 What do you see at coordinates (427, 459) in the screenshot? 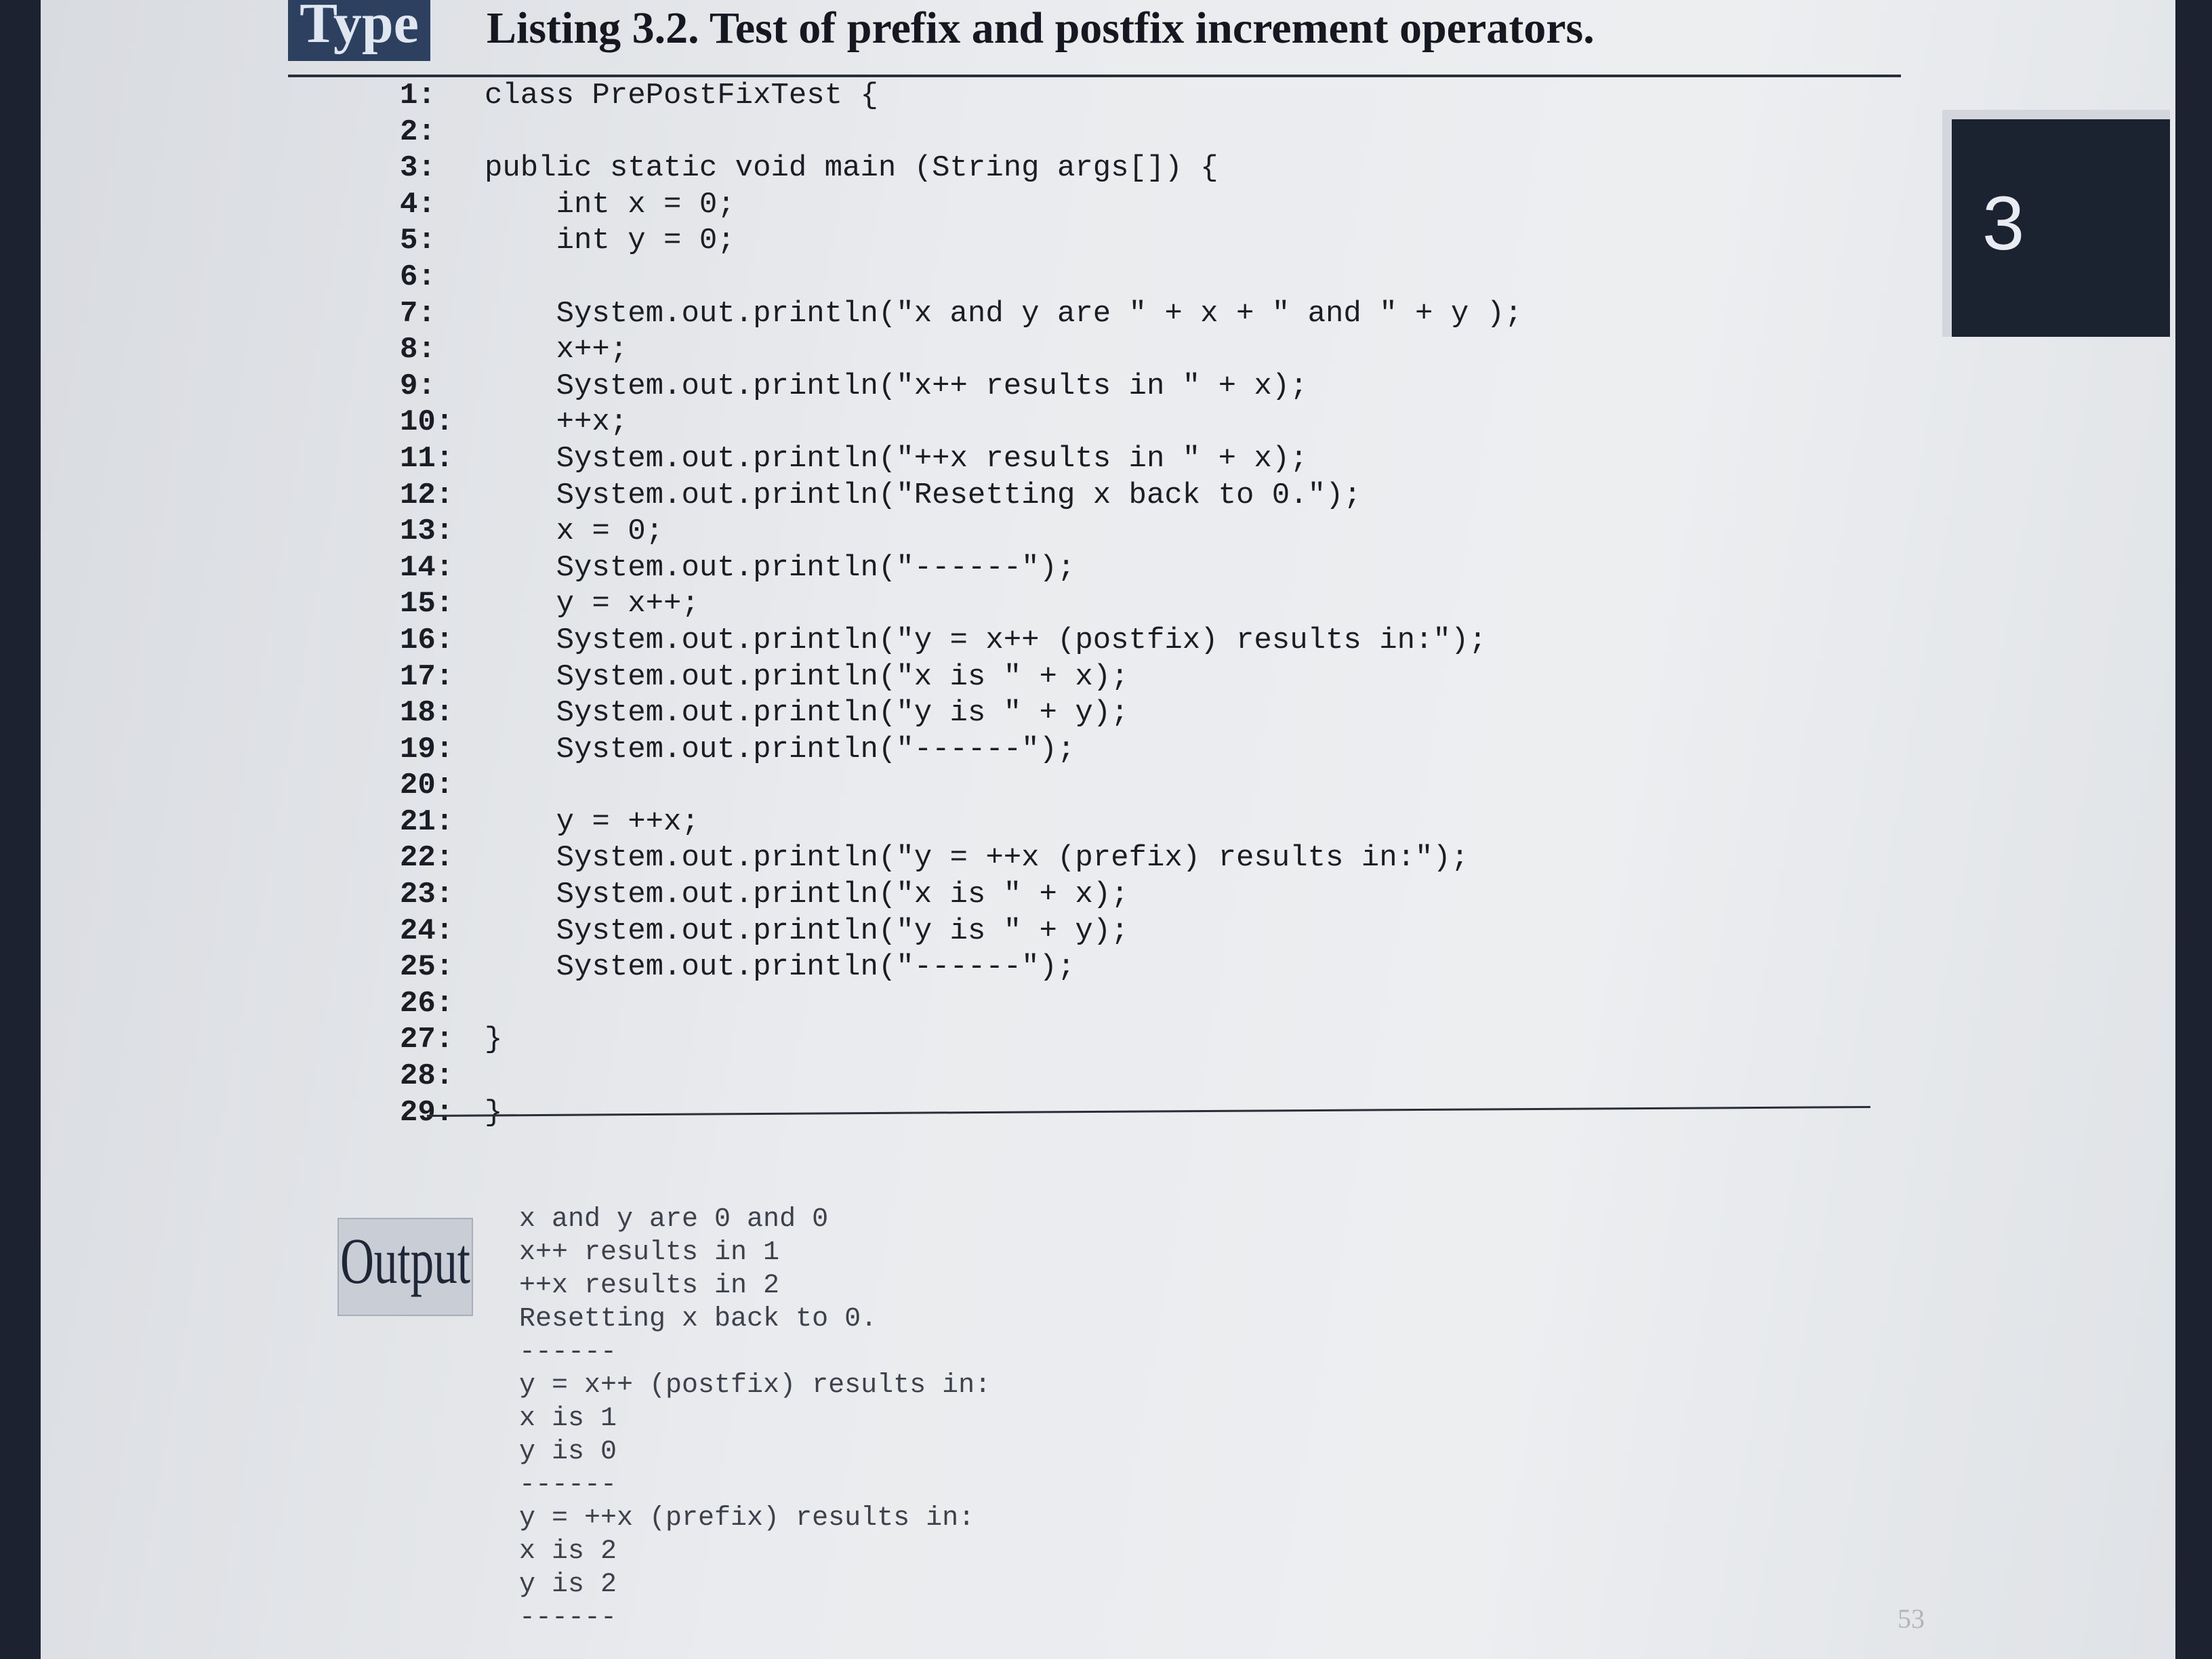
I see `line-number: 11:` at bounding box center [427, 459].